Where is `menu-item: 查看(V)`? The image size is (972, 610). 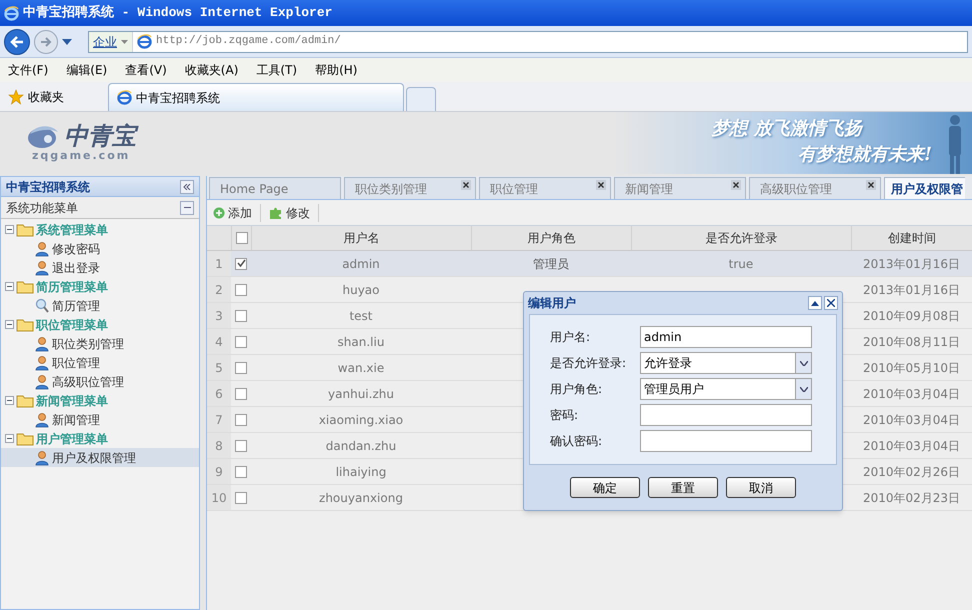 menu-item: 查看(V) is located at coordinates (146, 70).